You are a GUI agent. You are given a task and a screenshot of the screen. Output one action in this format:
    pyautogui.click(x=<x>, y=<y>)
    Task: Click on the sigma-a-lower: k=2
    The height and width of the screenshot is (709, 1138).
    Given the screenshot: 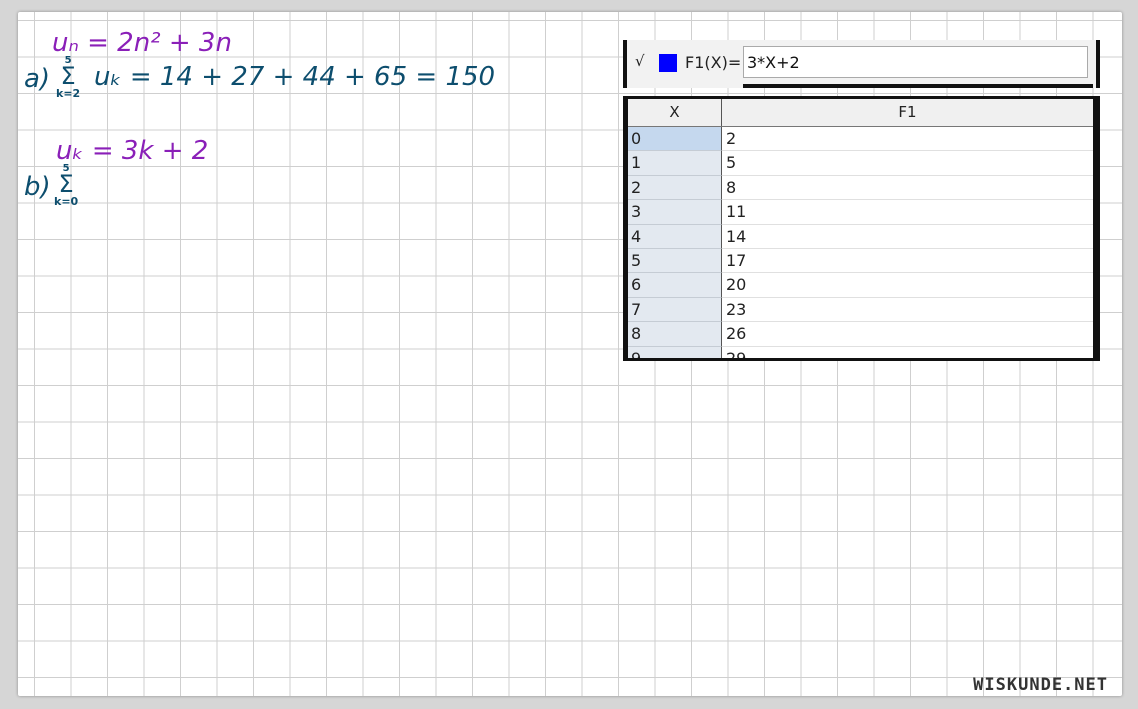 What is the action you would take?
    pyautogui.click(x=68, y=93)
    